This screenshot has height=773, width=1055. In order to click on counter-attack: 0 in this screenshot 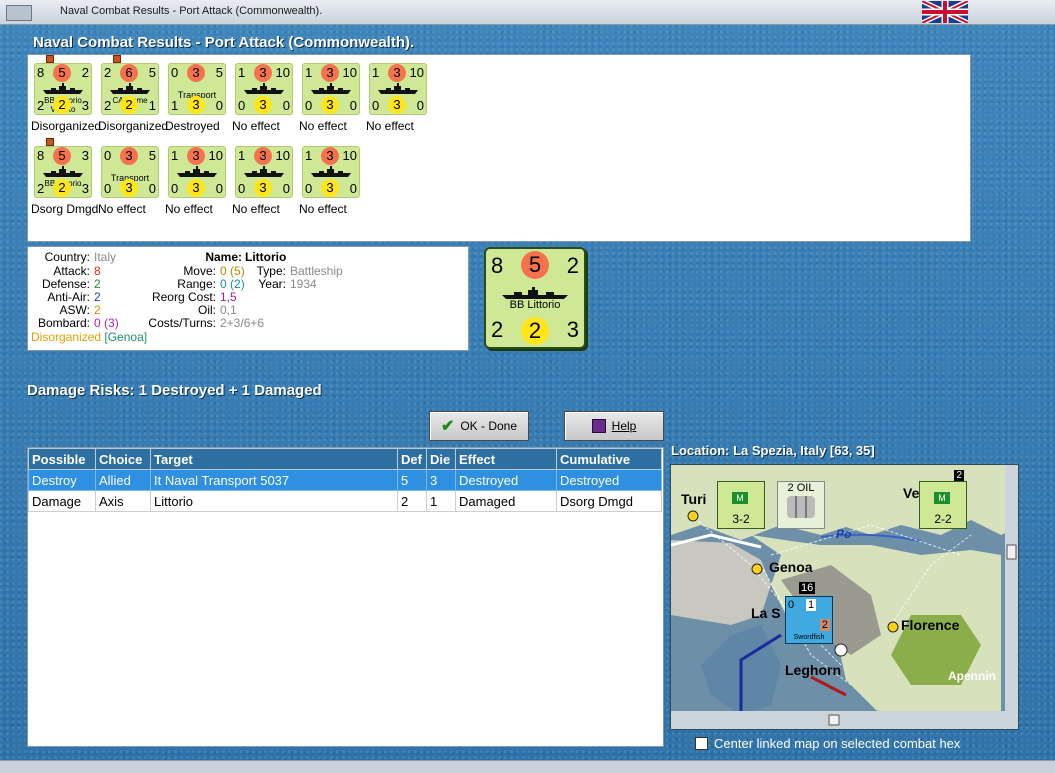, I will do `click(108, 155)`.